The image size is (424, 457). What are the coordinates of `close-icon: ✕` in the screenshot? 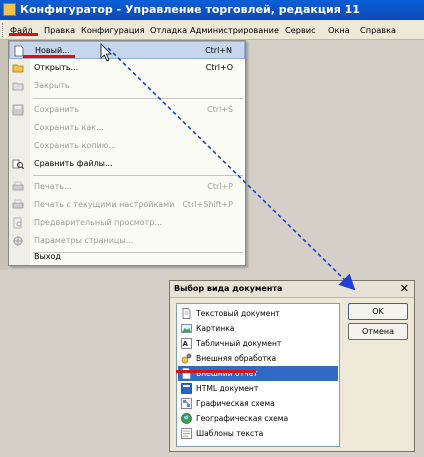 It's located at (404, 289).